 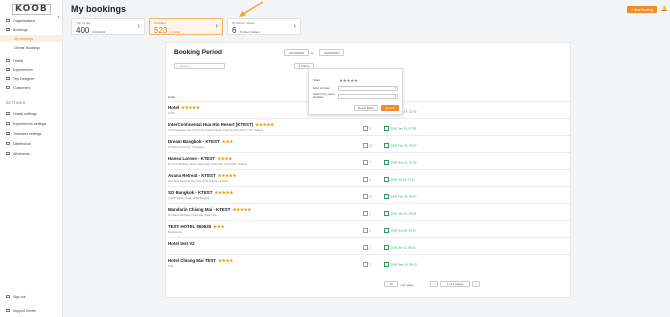 What do you see at coordinates (31, 69) in the screenshot?
I see `sidebar-item-experiences: Experiences` at bounding box center [31, 69].